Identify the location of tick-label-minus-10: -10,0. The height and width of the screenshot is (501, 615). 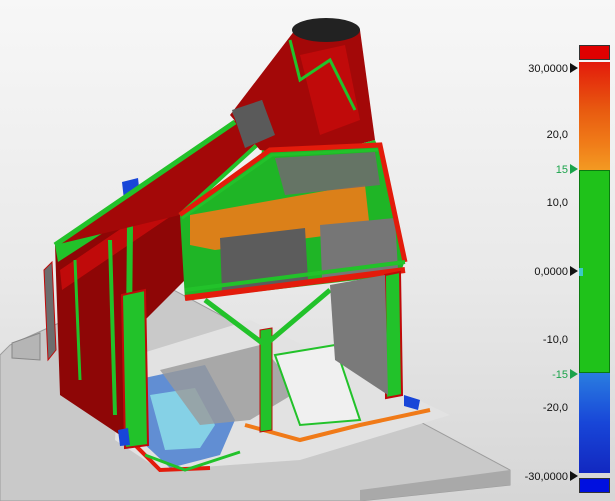
(555, 340).